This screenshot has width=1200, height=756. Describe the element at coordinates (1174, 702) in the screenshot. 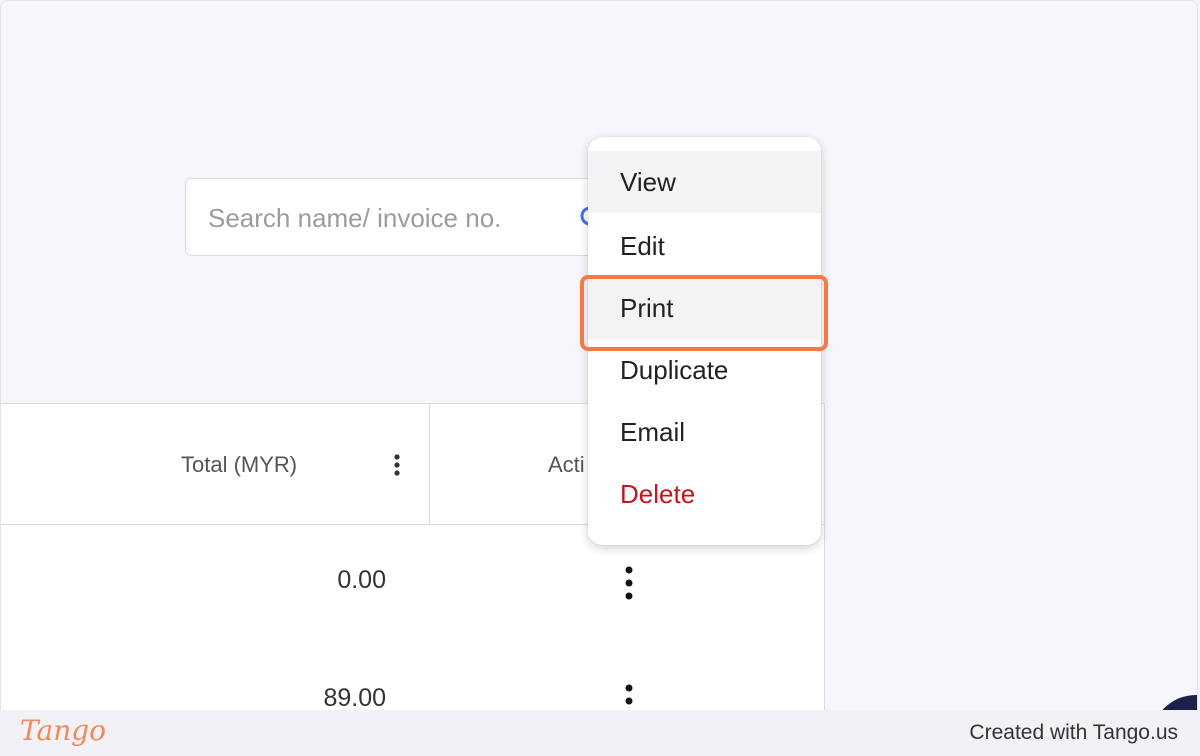

I see `help-widget-button` at that location.